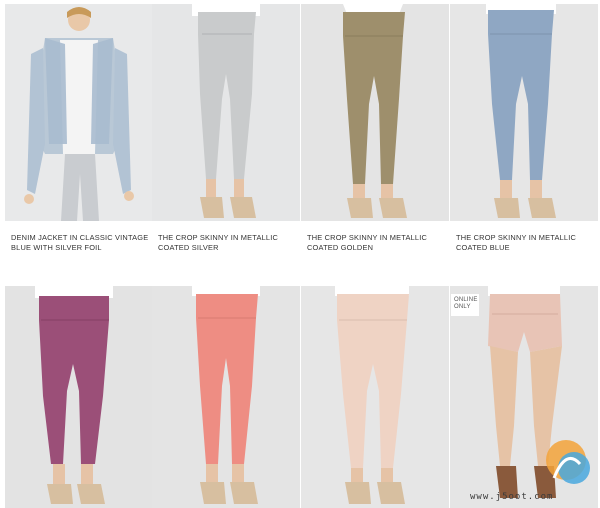 The height and width of the screenshot is (508, 600). I want to click on online-only-badge: ONLINE ONLY, so click(465, 305).